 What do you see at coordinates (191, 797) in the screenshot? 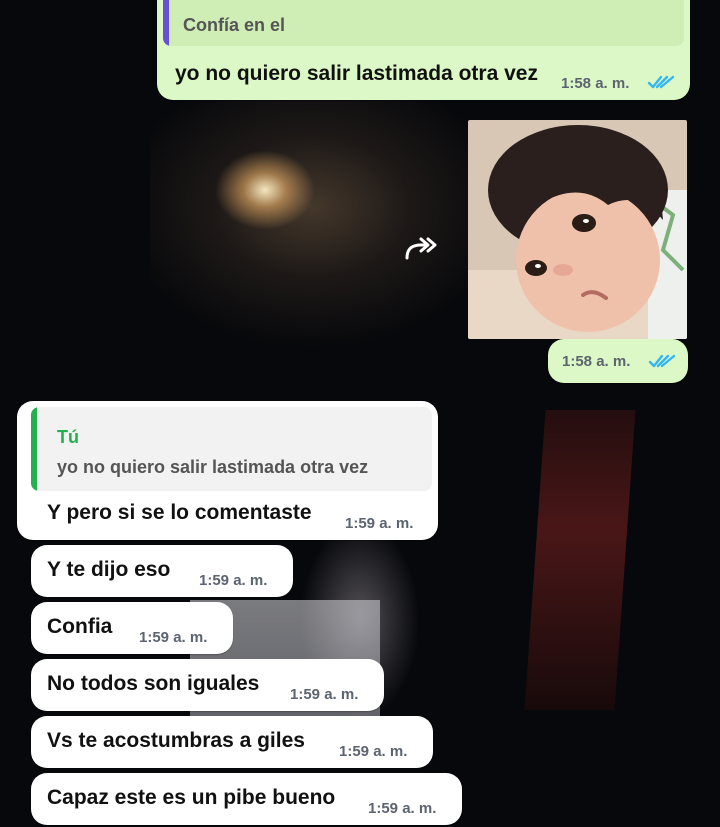
I see `message-text: Capaz este es un pibe bueno` at bounding box center [191, 797].